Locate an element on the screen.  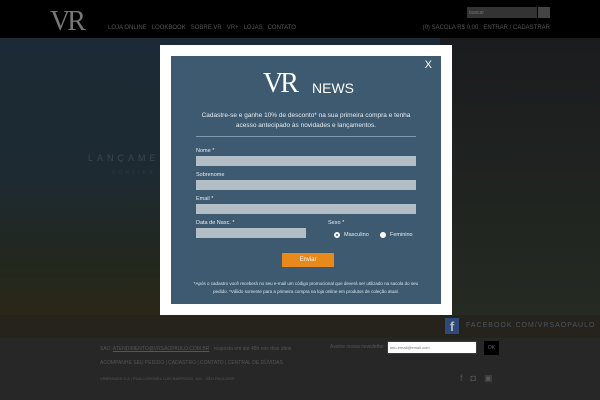
birthdate-input is located at coordinates (251, 233).